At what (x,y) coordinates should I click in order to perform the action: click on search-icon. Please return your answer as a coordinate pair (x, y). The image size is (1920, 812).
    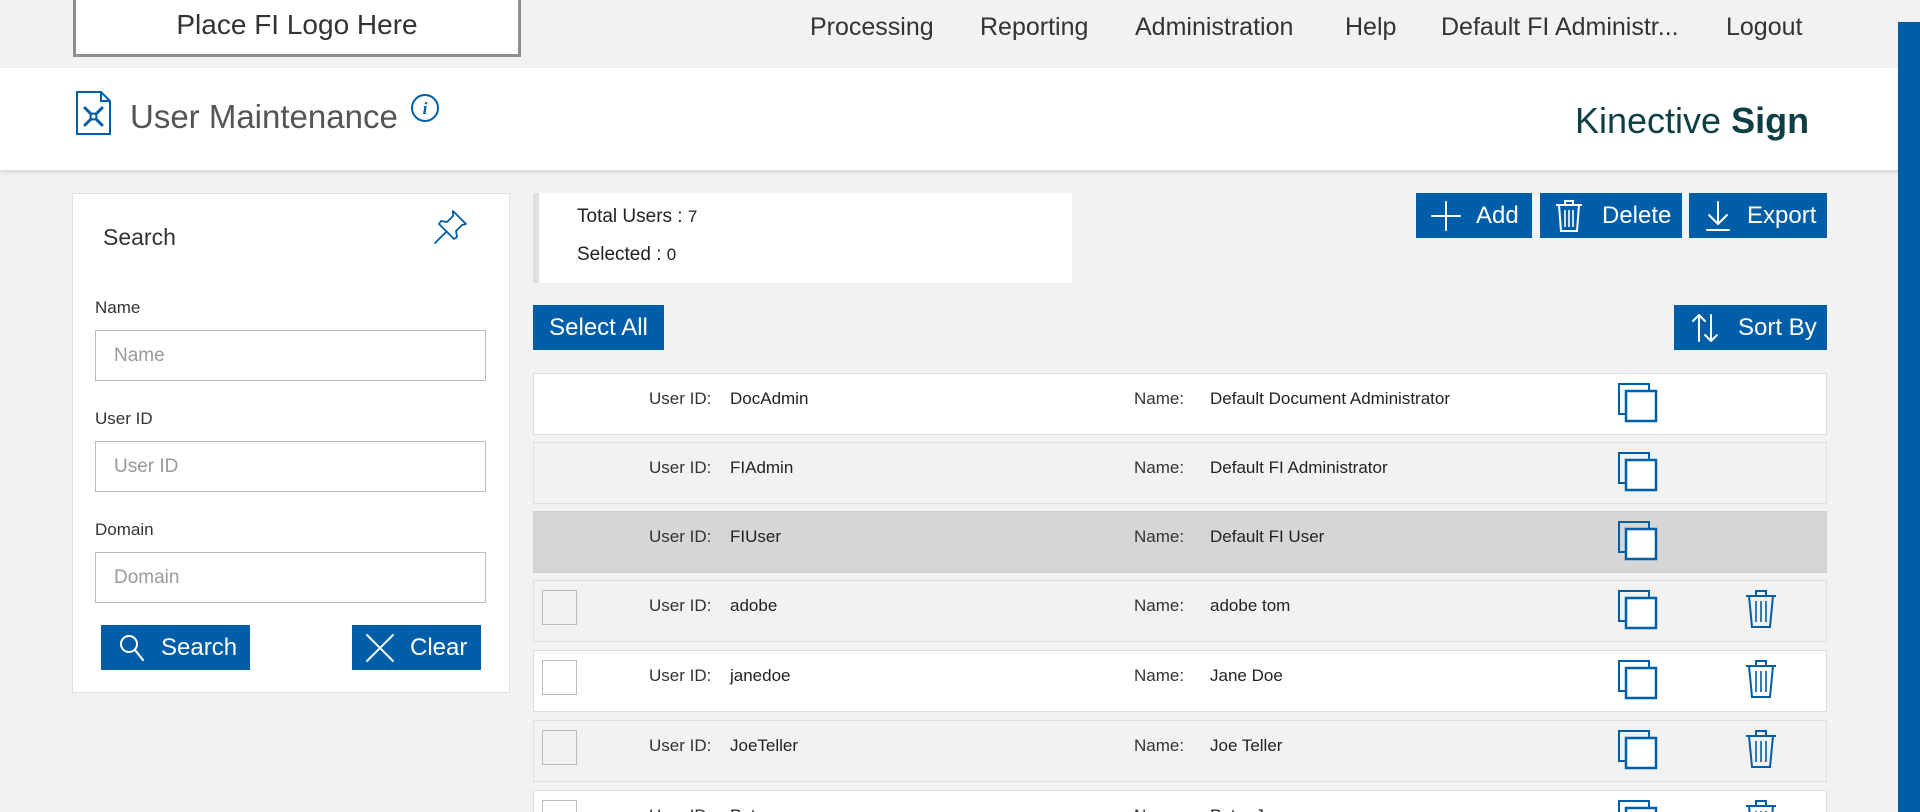
    Looking at the image, I should click on (132, 647).